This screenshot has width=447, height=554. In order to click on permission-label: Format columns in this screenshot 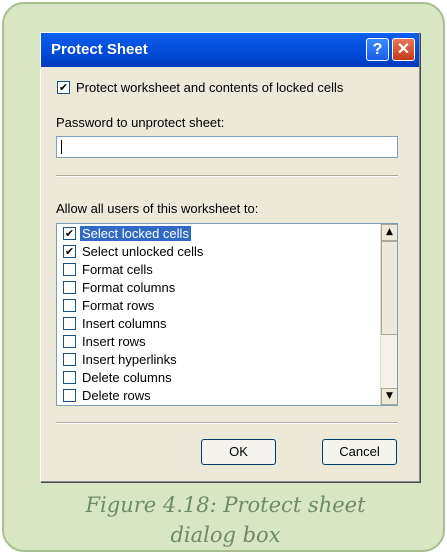, I will do `click(129, 287)`.